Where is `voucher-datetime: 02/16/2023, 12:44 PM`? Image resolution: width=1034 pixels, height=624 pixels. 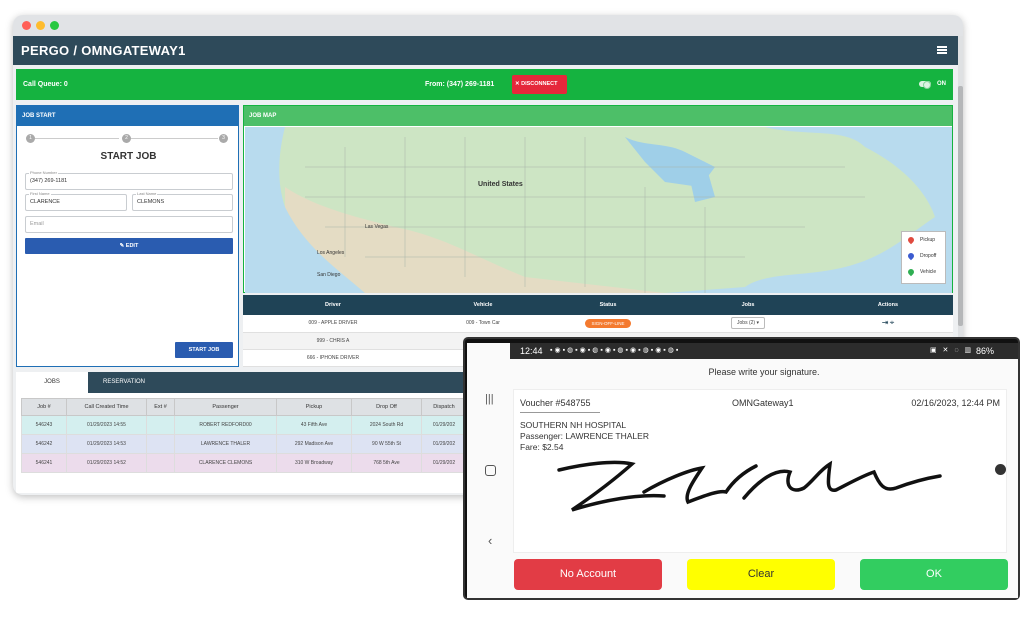 voucher-datetime: 02/16/2023, 12:44 PM is located at coordinates (955, 403).